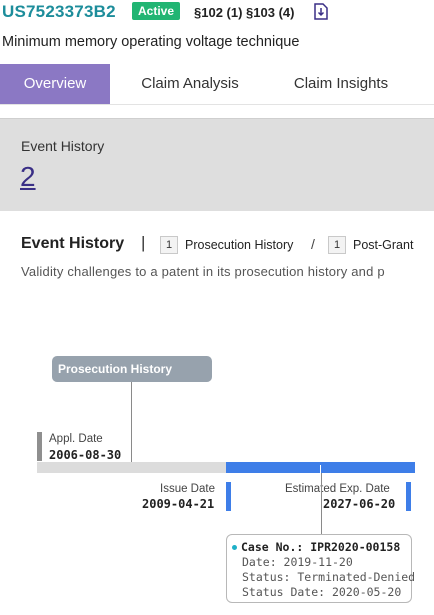  Describe the element at coordinates (322, 592) in the screenshot. I see `case-status-date: Status Date: 2020-05-20` at that location.